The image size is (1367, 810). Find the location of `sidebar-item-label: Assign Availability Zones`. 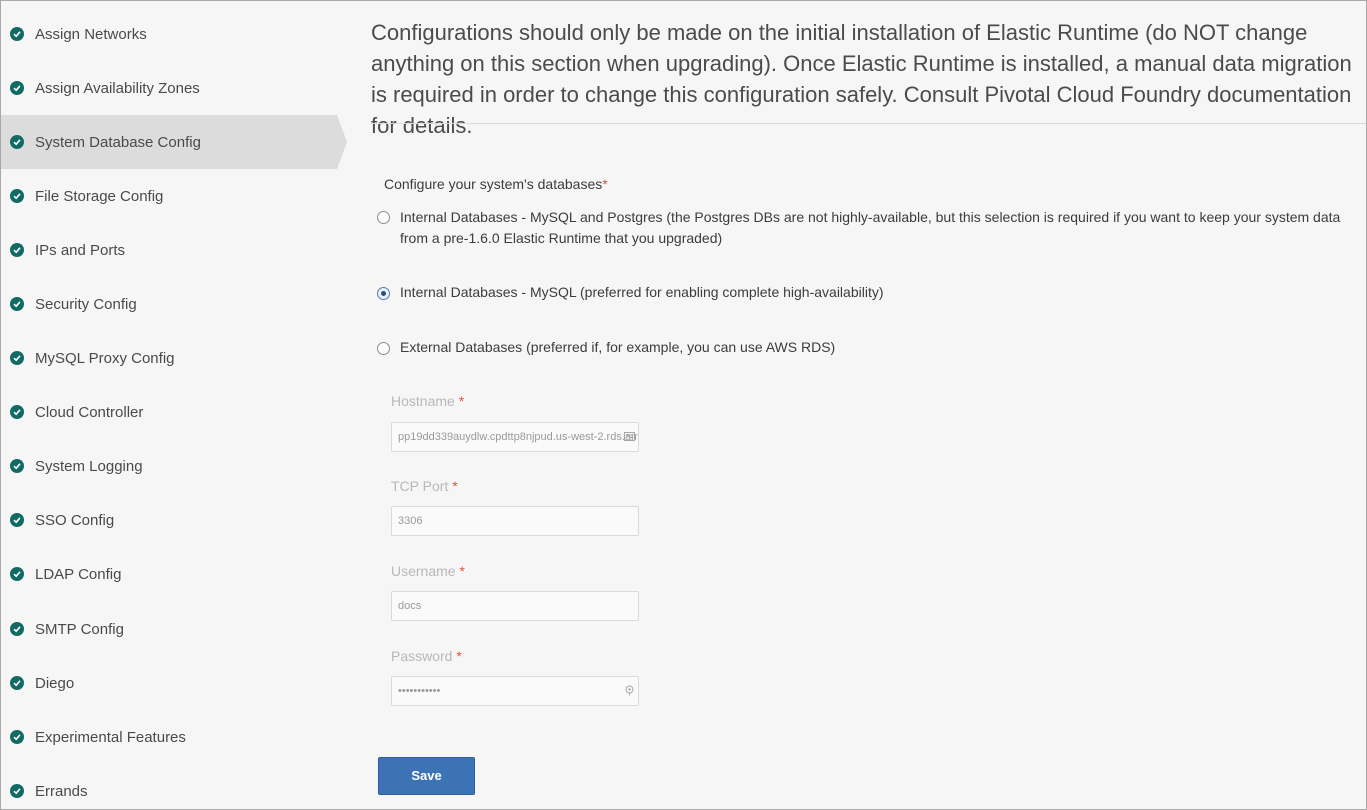

sidebar-item-label: Assign Availability Zones is located at coordinates (117, 88).